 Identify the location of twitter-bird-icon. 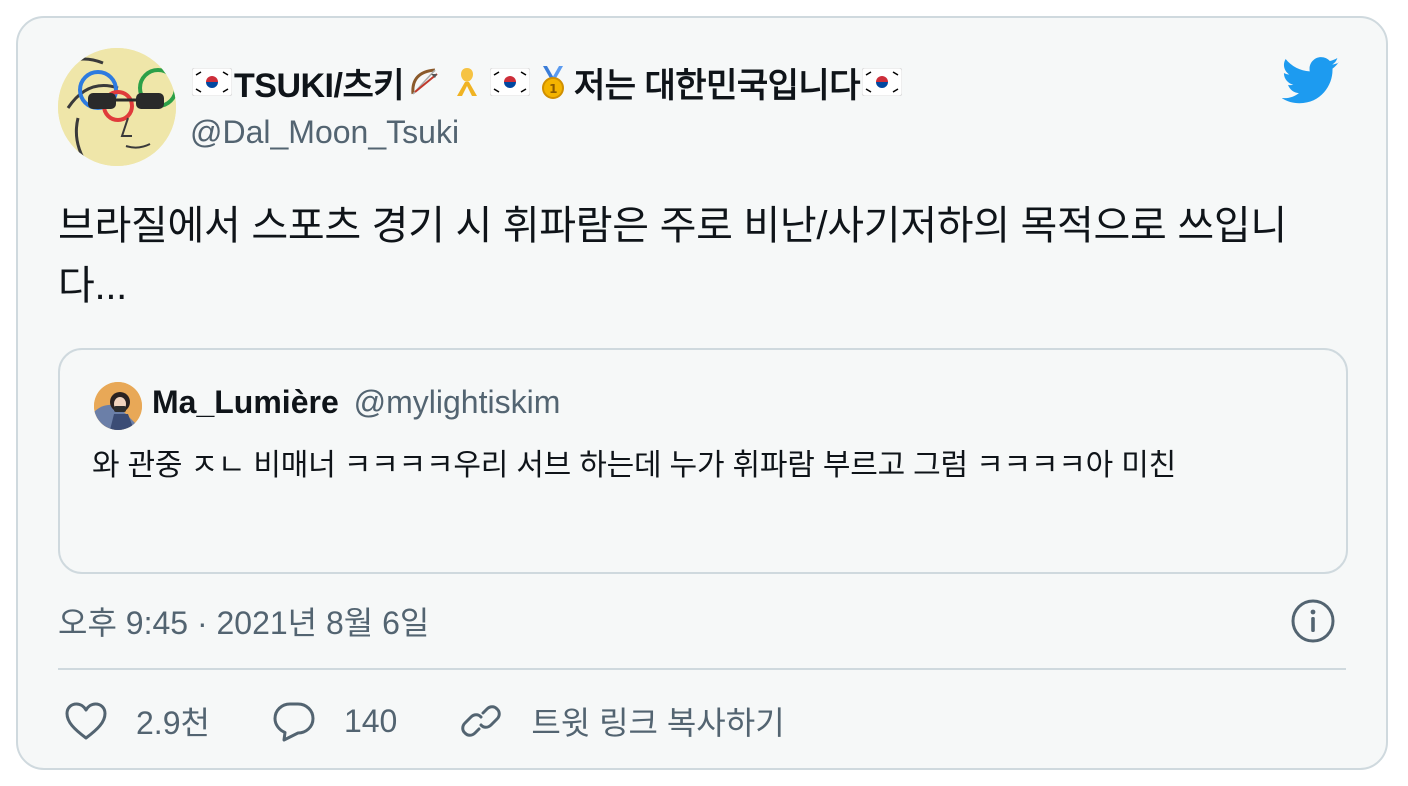
(1311, 81).